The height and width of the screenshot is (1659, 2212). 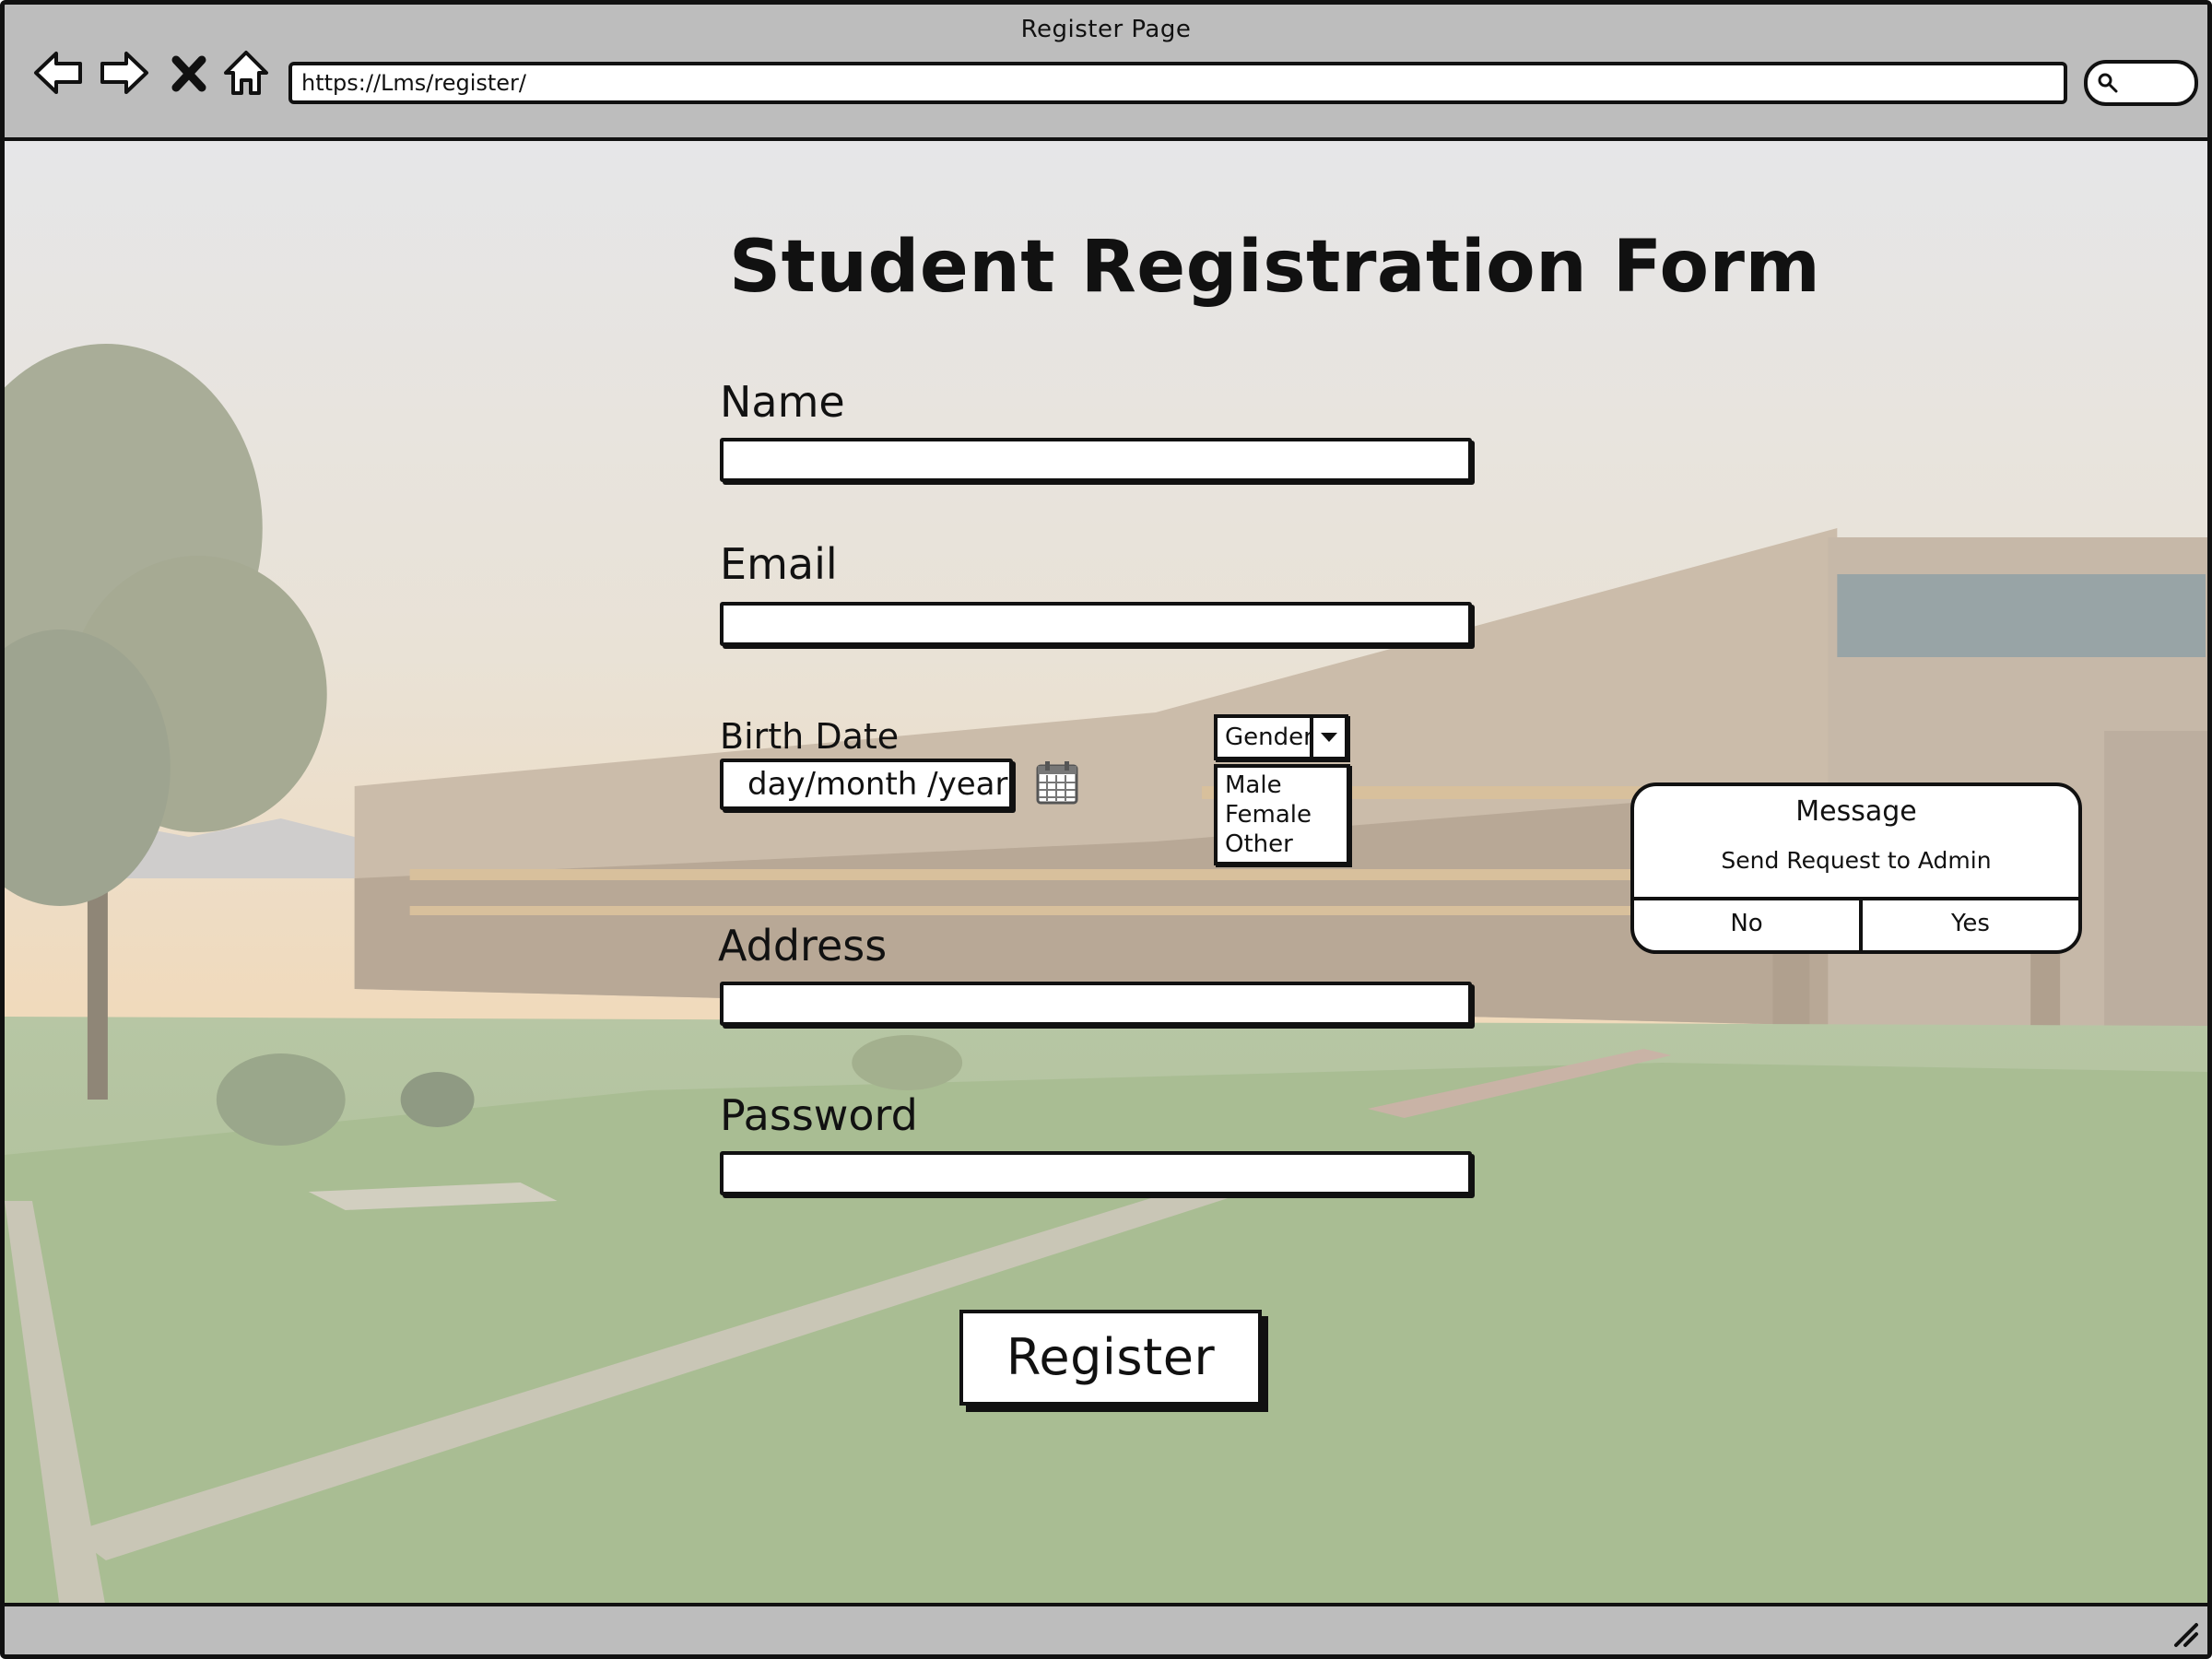 I want to click on email-input, so click(x=1096, y=624).